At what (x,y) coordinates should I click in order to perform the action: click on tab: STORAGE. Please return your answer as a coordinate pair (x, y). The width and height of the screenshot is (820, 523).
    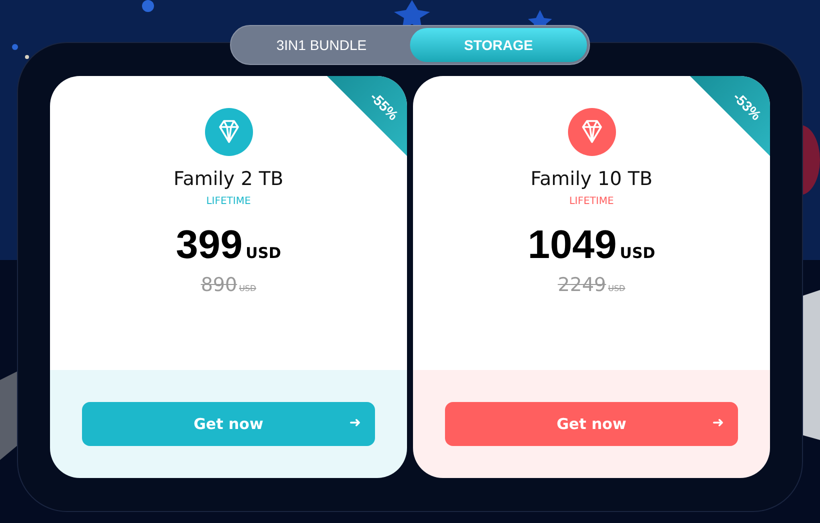
    Looking at the image, I should click on (498, 45).